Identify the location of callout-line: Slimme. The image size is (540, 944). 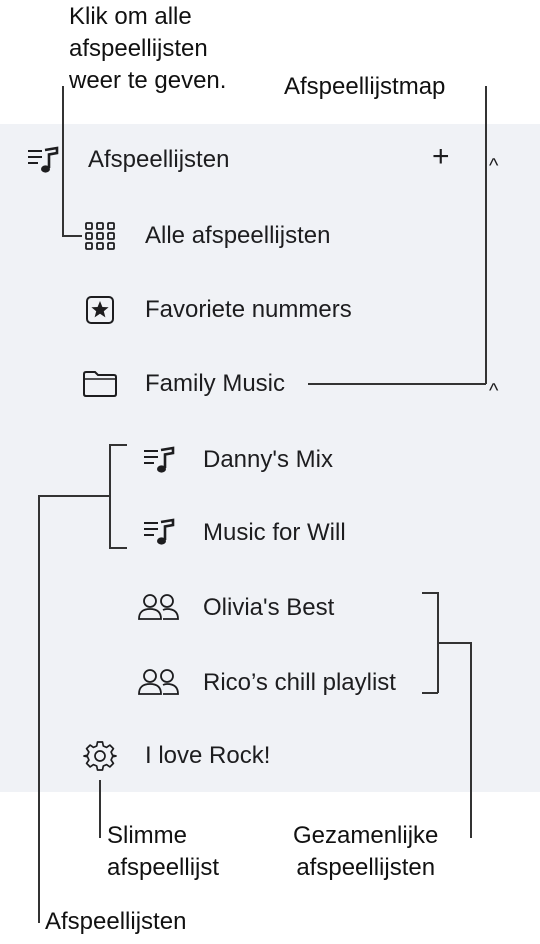
(147, 835).